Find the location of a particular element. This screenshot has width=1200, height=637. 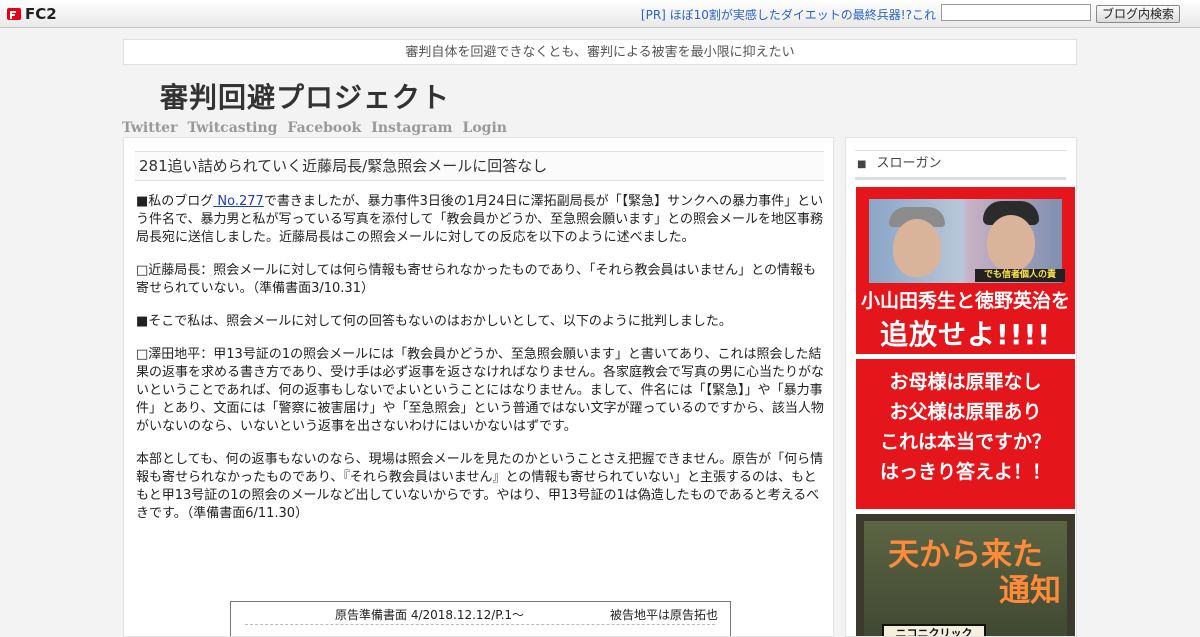

banner-photo: でも信者個人の責 is located at coordinates (967, 241).